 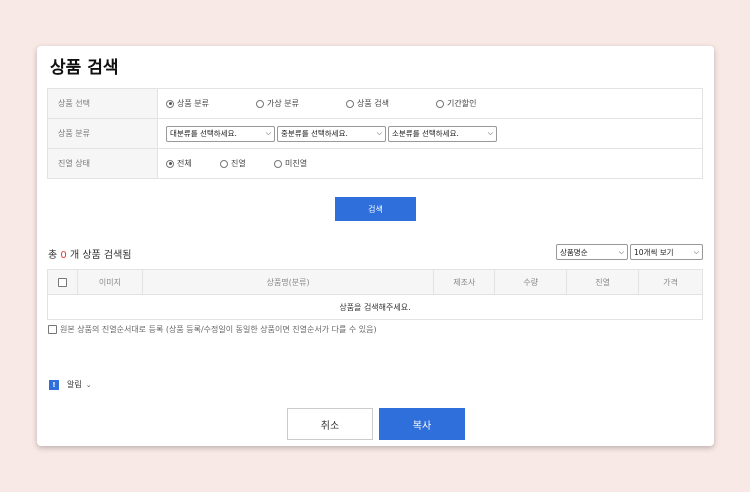 I want to click on results-table: 이미지 상품명(분류) 제조사 수량 진열 가격 상품을 검색해주세요., so click(x=375, y=294).